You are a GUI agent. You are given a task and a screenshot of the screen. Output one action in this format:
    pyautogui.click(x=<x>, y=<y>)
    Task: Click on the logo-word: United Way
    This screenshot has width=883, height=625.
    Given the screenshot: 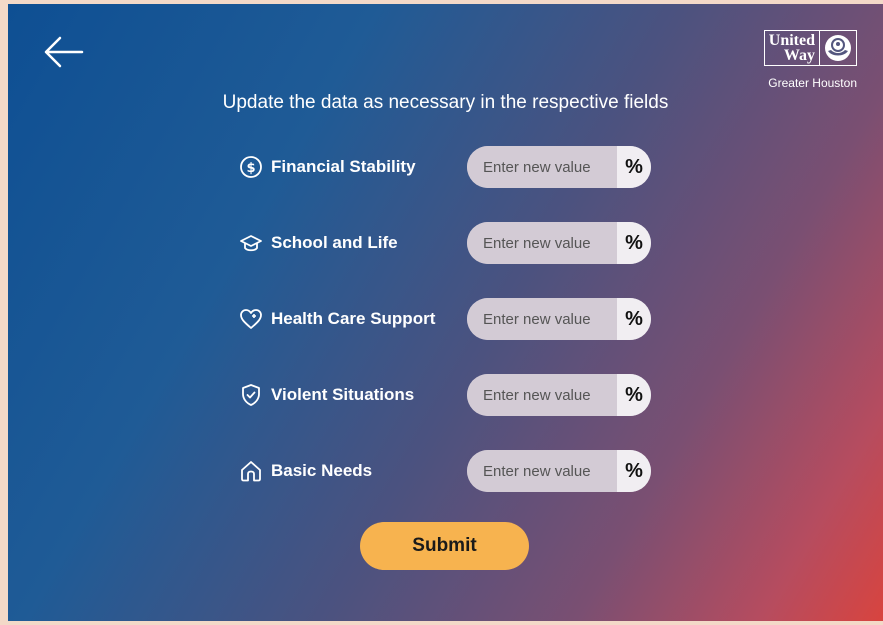 What is the action you would take?
    pyautogui.click(x=791, y=48)
    